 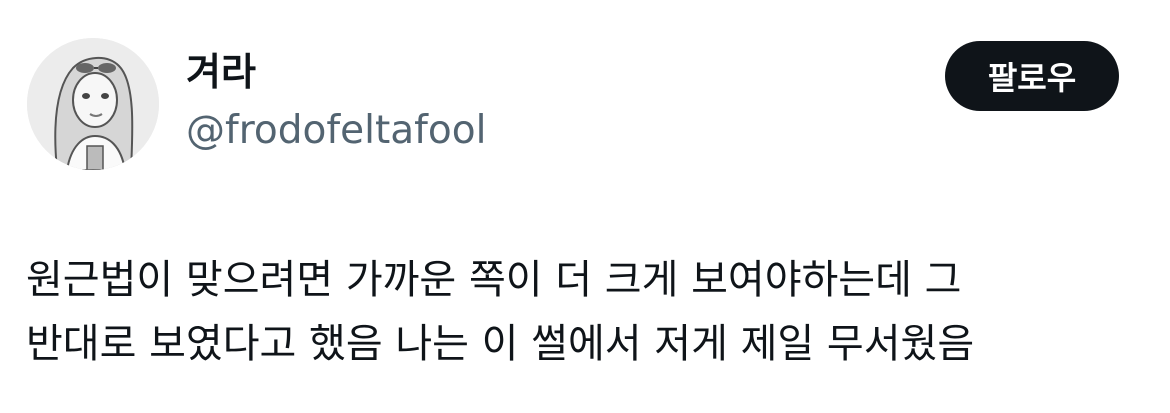 I want to click on author-handle: @frodofeltafool, so click(x=336, y=131).